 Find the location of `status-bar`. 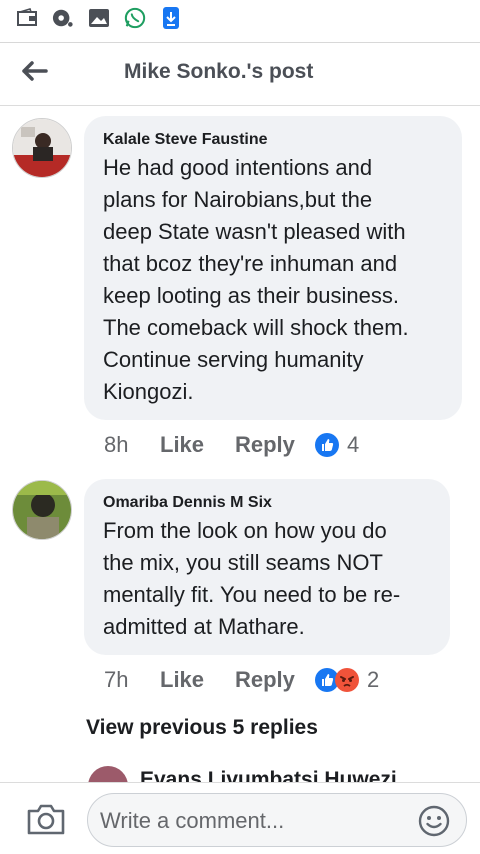

status-bar is located at coordinates (240, 18).